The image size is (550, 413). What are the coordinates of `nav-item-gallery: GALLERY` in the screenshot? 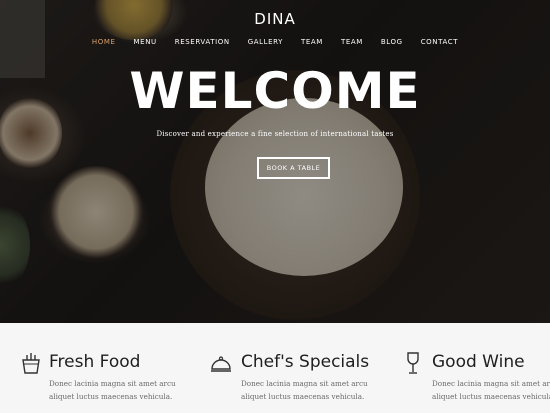 It's located at (265, 42).